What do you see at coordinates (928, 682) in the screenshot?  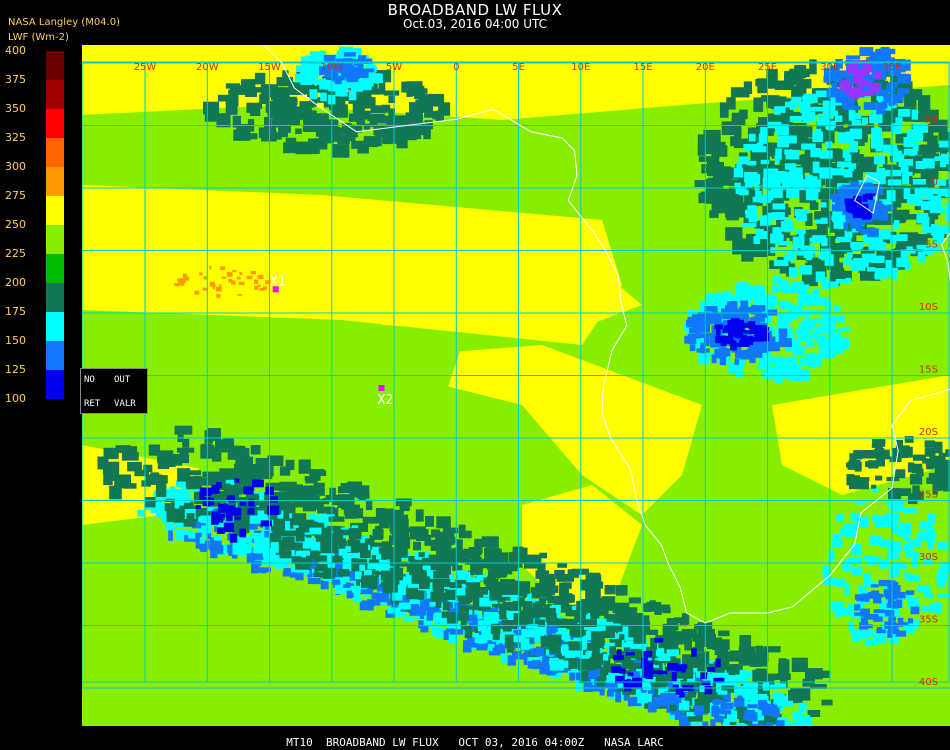 I see `lat-label: 40S` at bounding box center [928, 682].